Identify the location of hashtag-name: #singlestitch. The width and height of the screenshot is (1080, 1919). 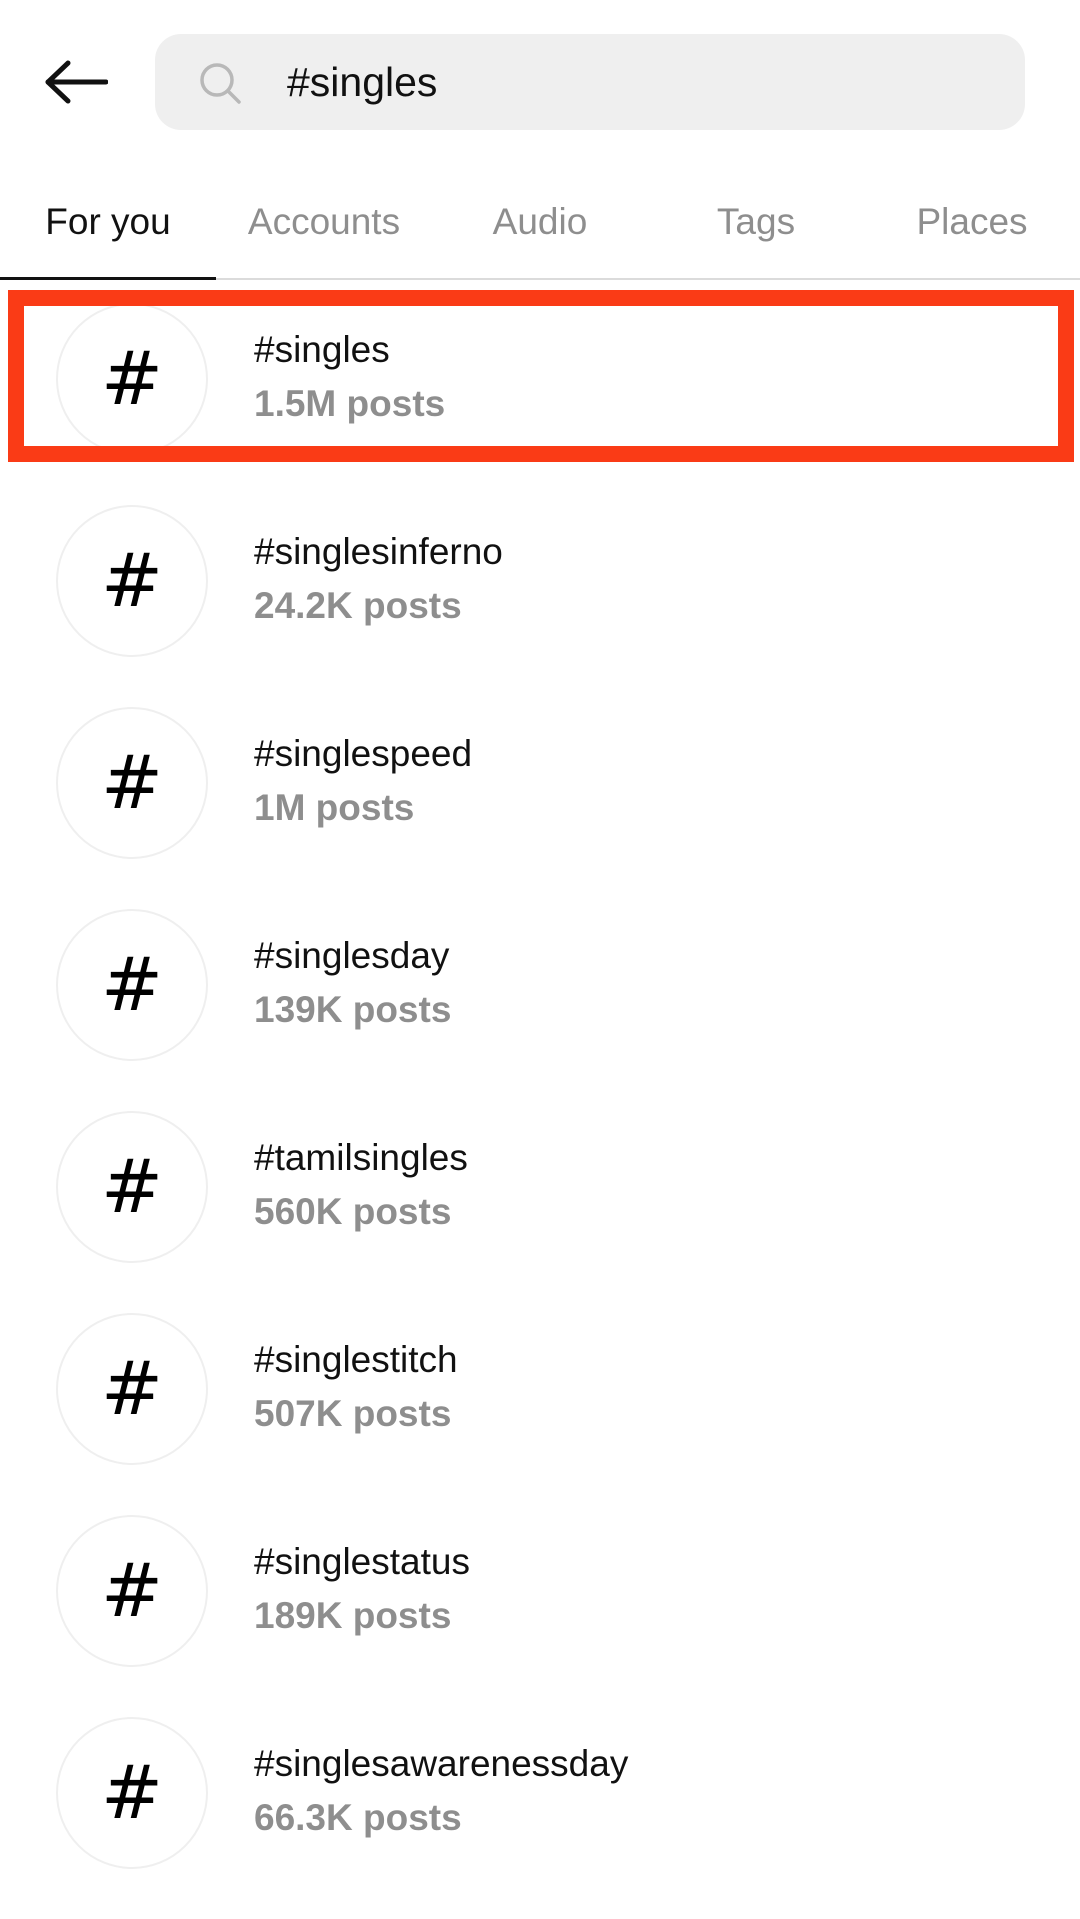
(356, 1359).